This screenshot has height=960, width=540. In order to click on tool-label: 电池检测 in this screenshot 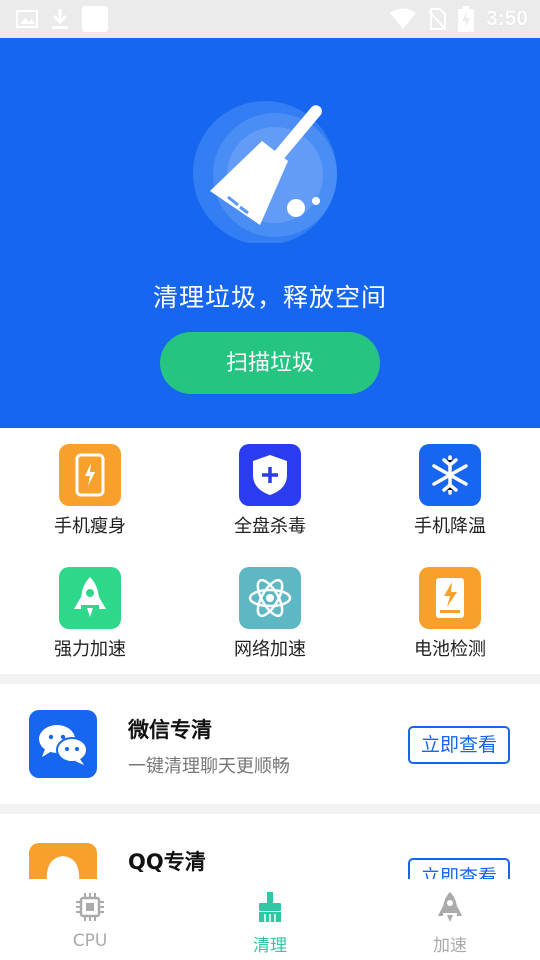, I will do `click(450, 649)`.